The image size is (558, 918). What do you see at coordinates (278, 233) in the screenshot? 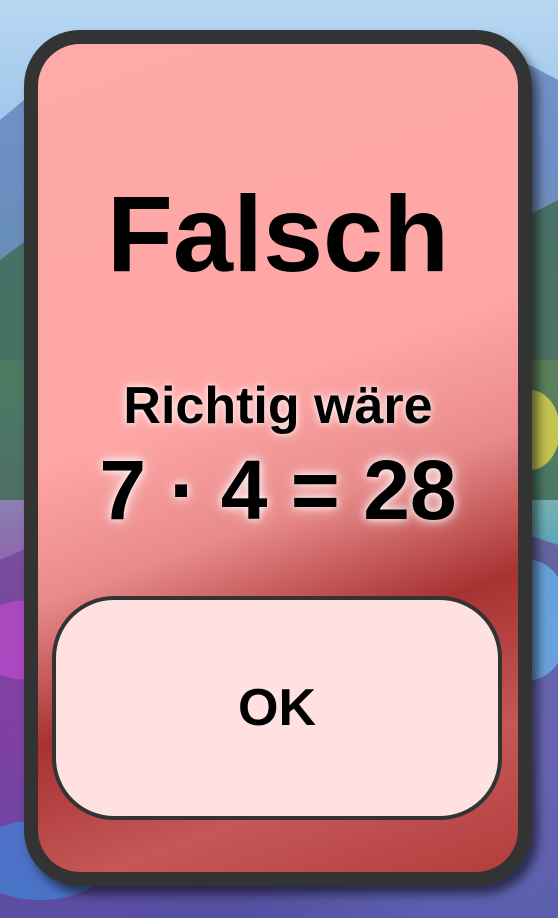
I see `dialog-title: Falsch` at bounding box center [278, 233].